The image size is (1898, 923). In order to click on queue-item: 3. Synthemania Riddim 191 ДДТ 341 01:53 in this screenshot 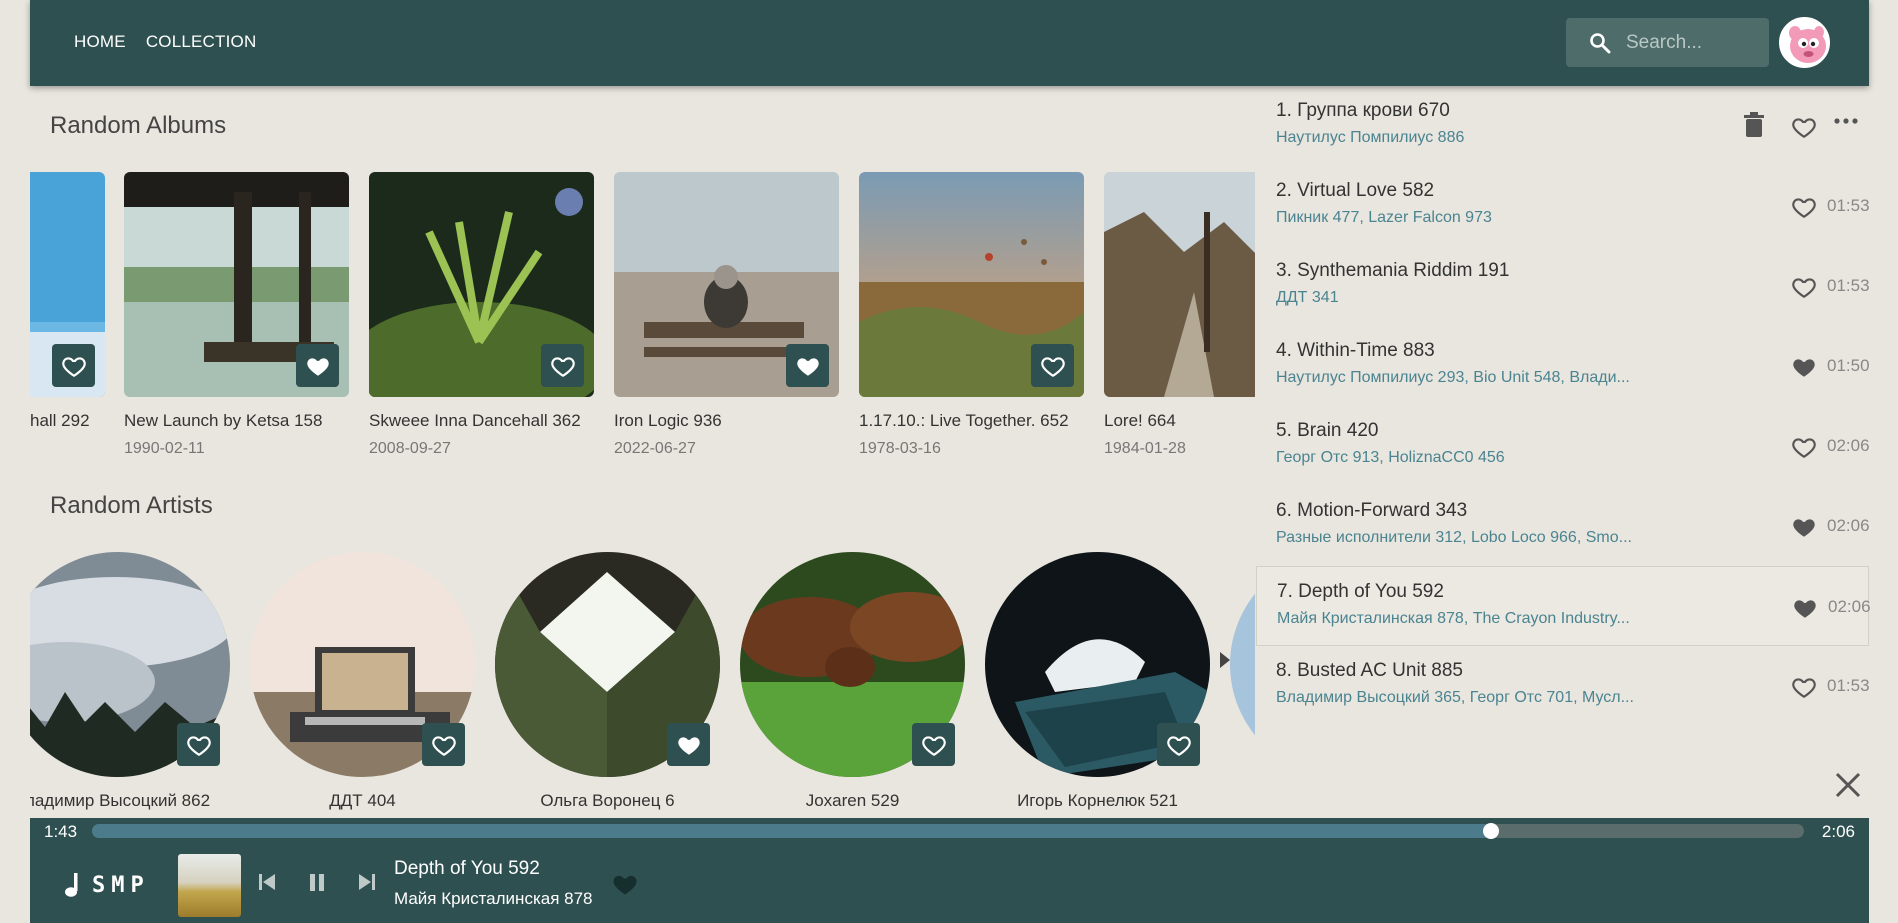, I will do `click(1563, 286)`.